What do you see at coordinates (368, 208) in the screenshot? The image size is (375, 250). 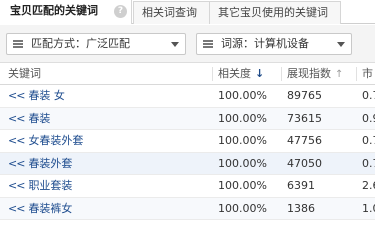 I see `market-cell: 1.0` at bounding box center [368, 208].